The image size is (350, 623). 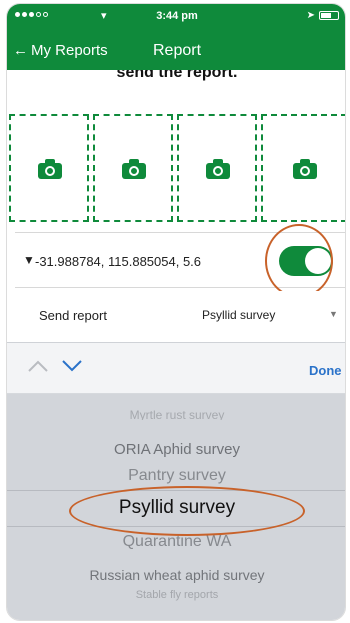 I want to click on chevron-up-icon, so click(x=38, y=366).